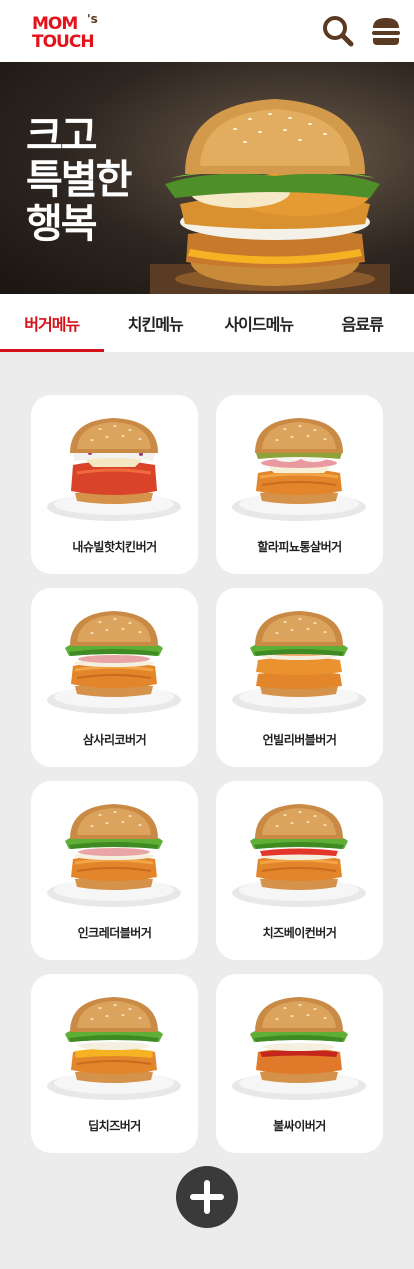 The image size is (414, 1269). What do you see at coordinates (299, 933) in the screenshot?
I see `menu-item-name: 치즈베이컨버거` at bounding box center [299, 933].